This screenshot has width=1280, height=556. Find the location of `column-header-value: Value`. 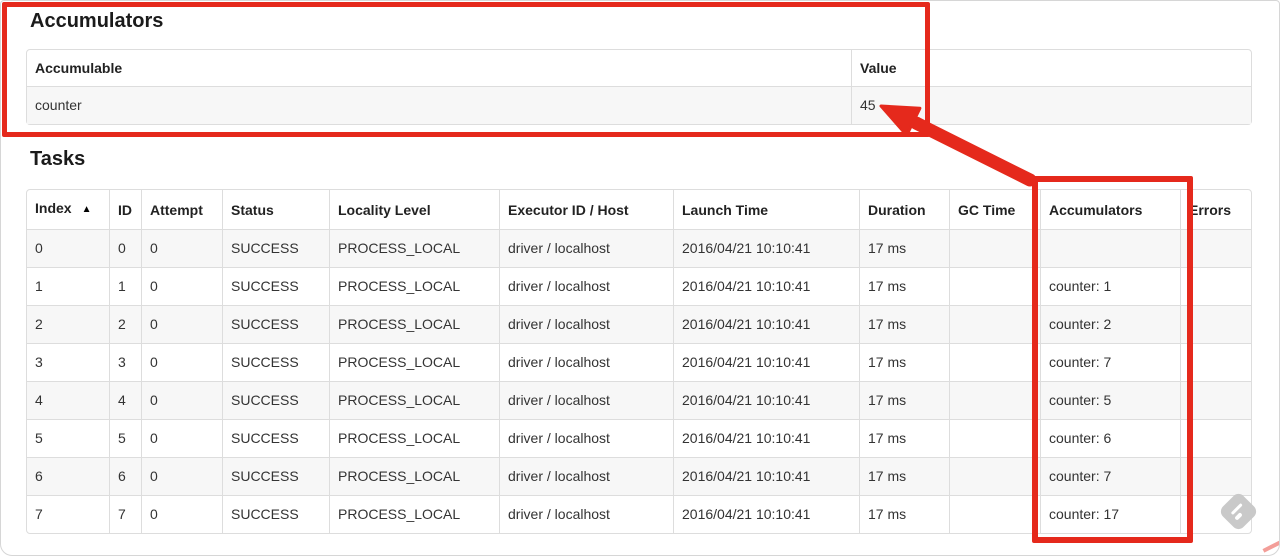

column-header-value: Value is located at coordinates (1051, 68).